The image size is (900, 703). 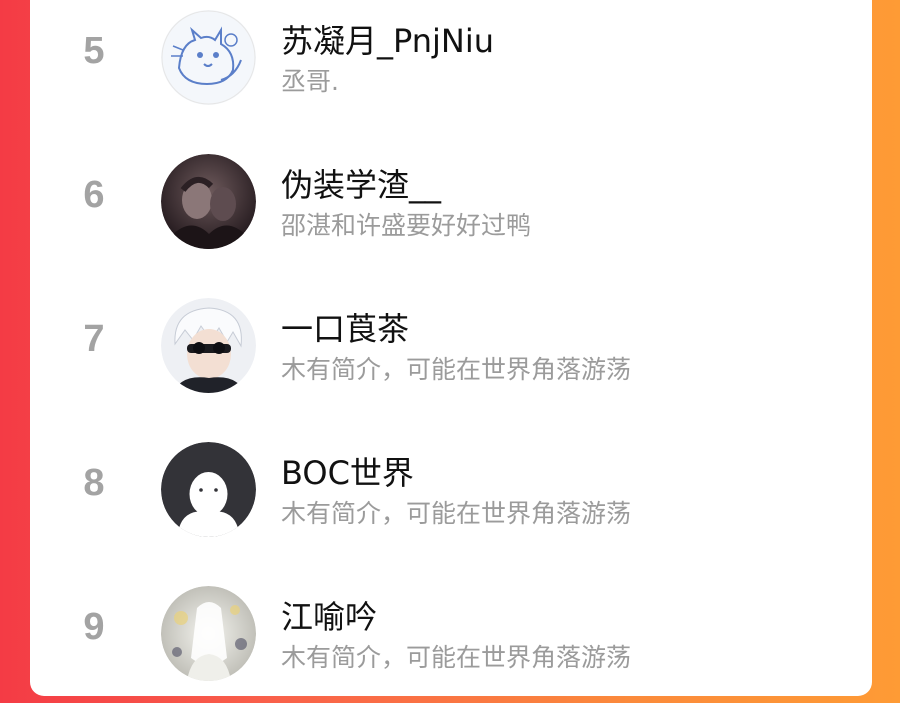 I want to click on rank-number: 9, so click(x=94, y=627).